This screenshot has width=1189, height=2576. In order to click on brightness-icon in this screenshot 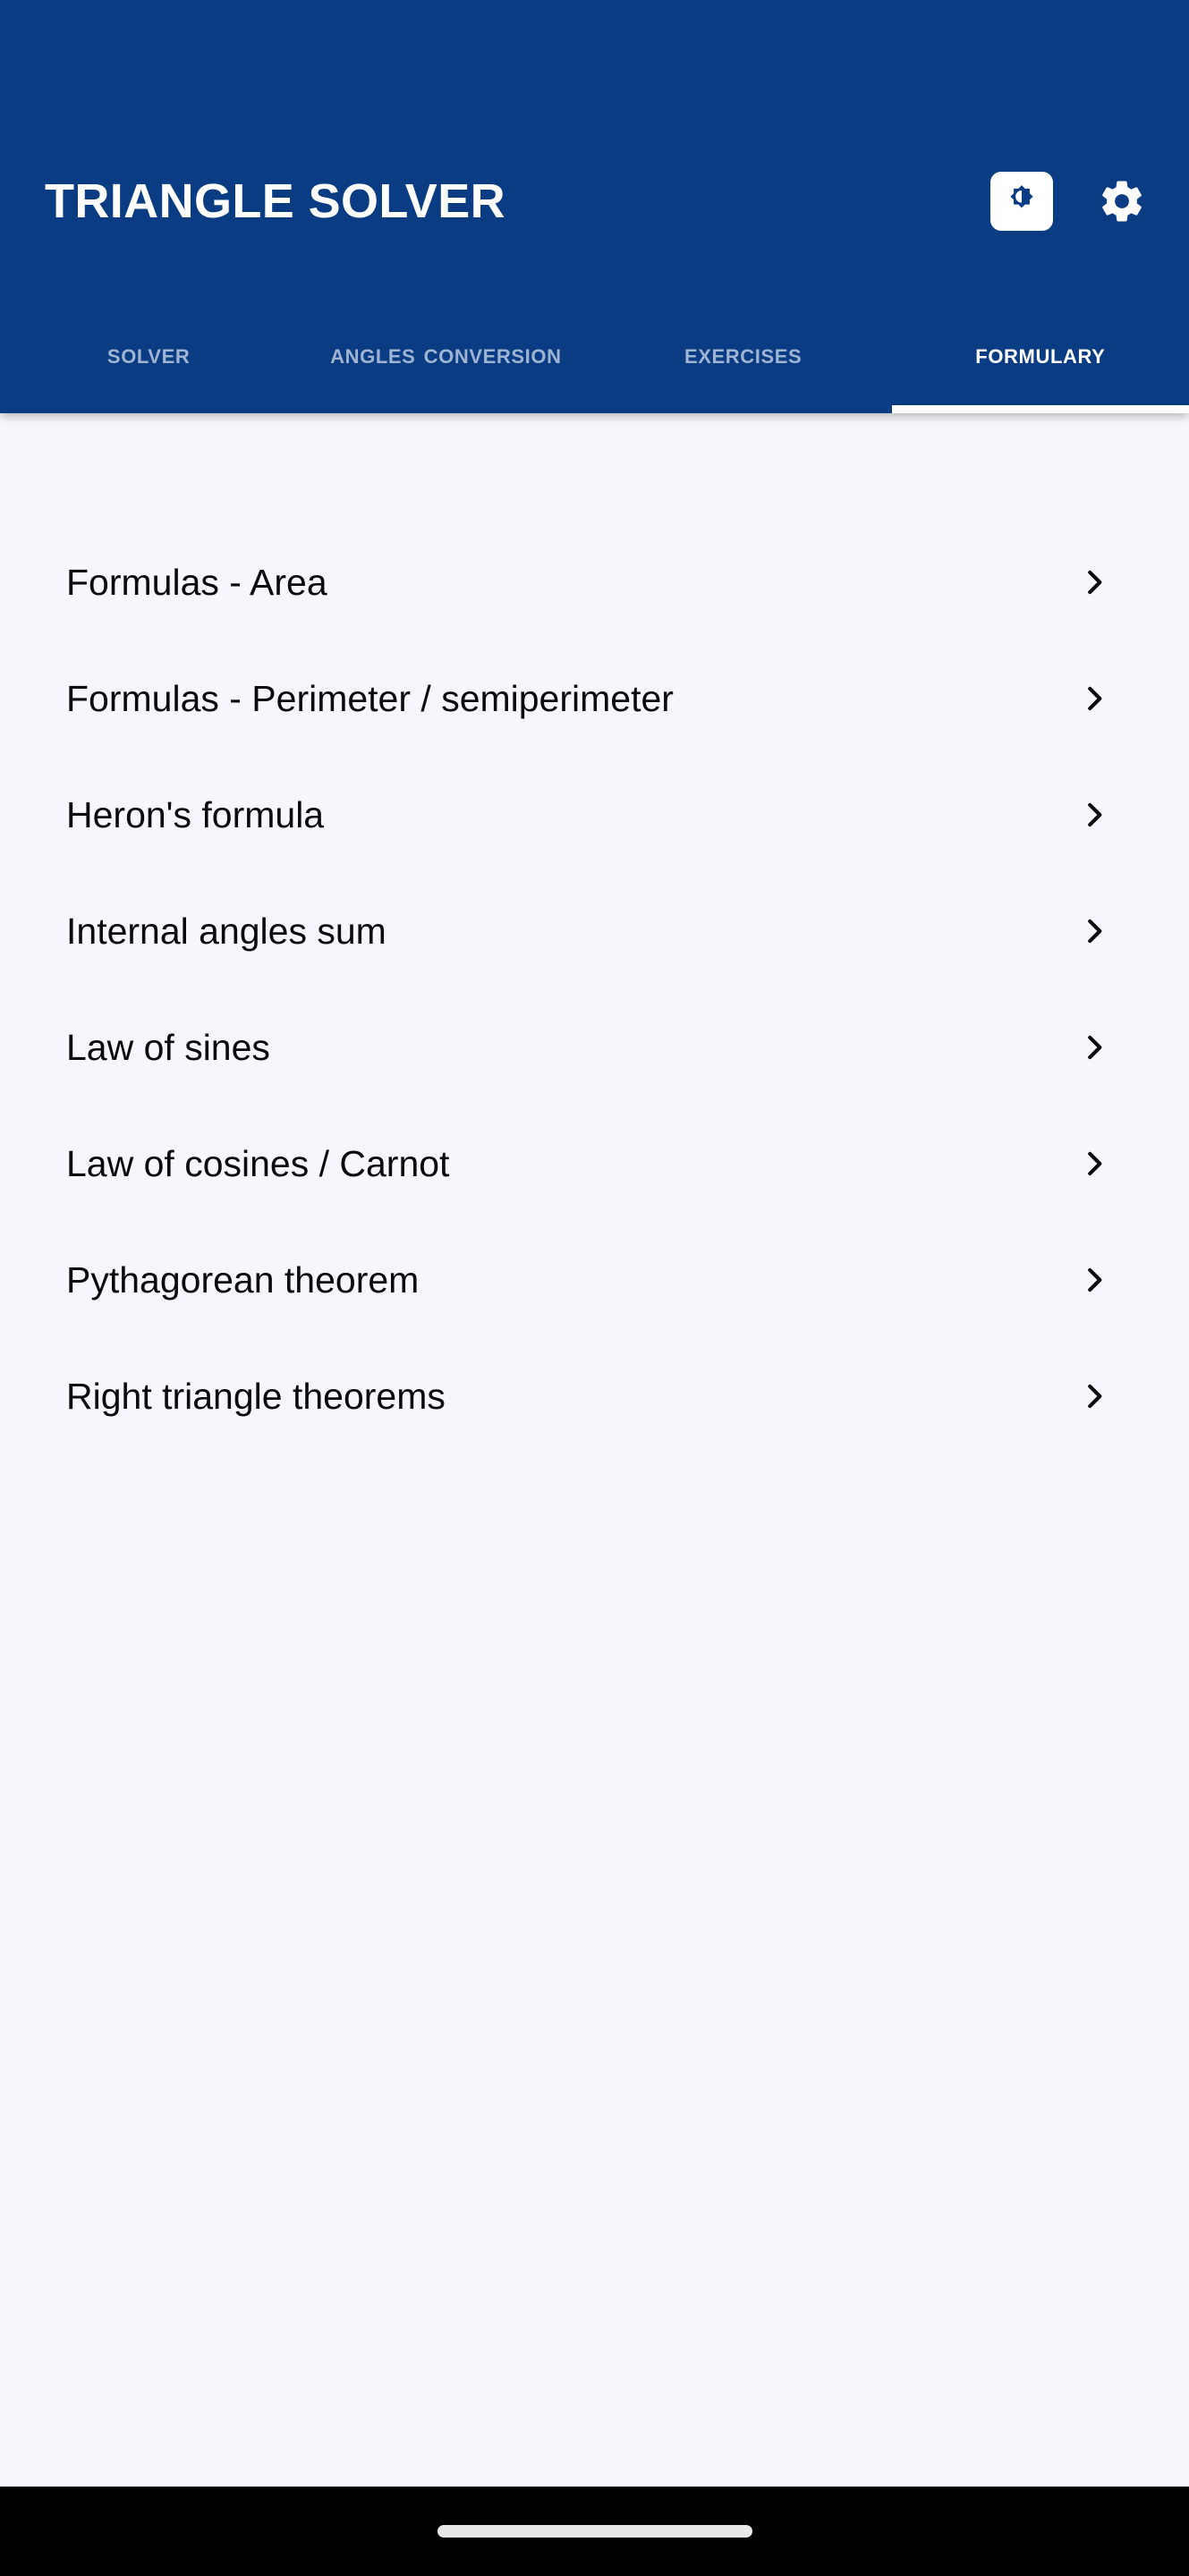, I will do `click(1021, 201)`.